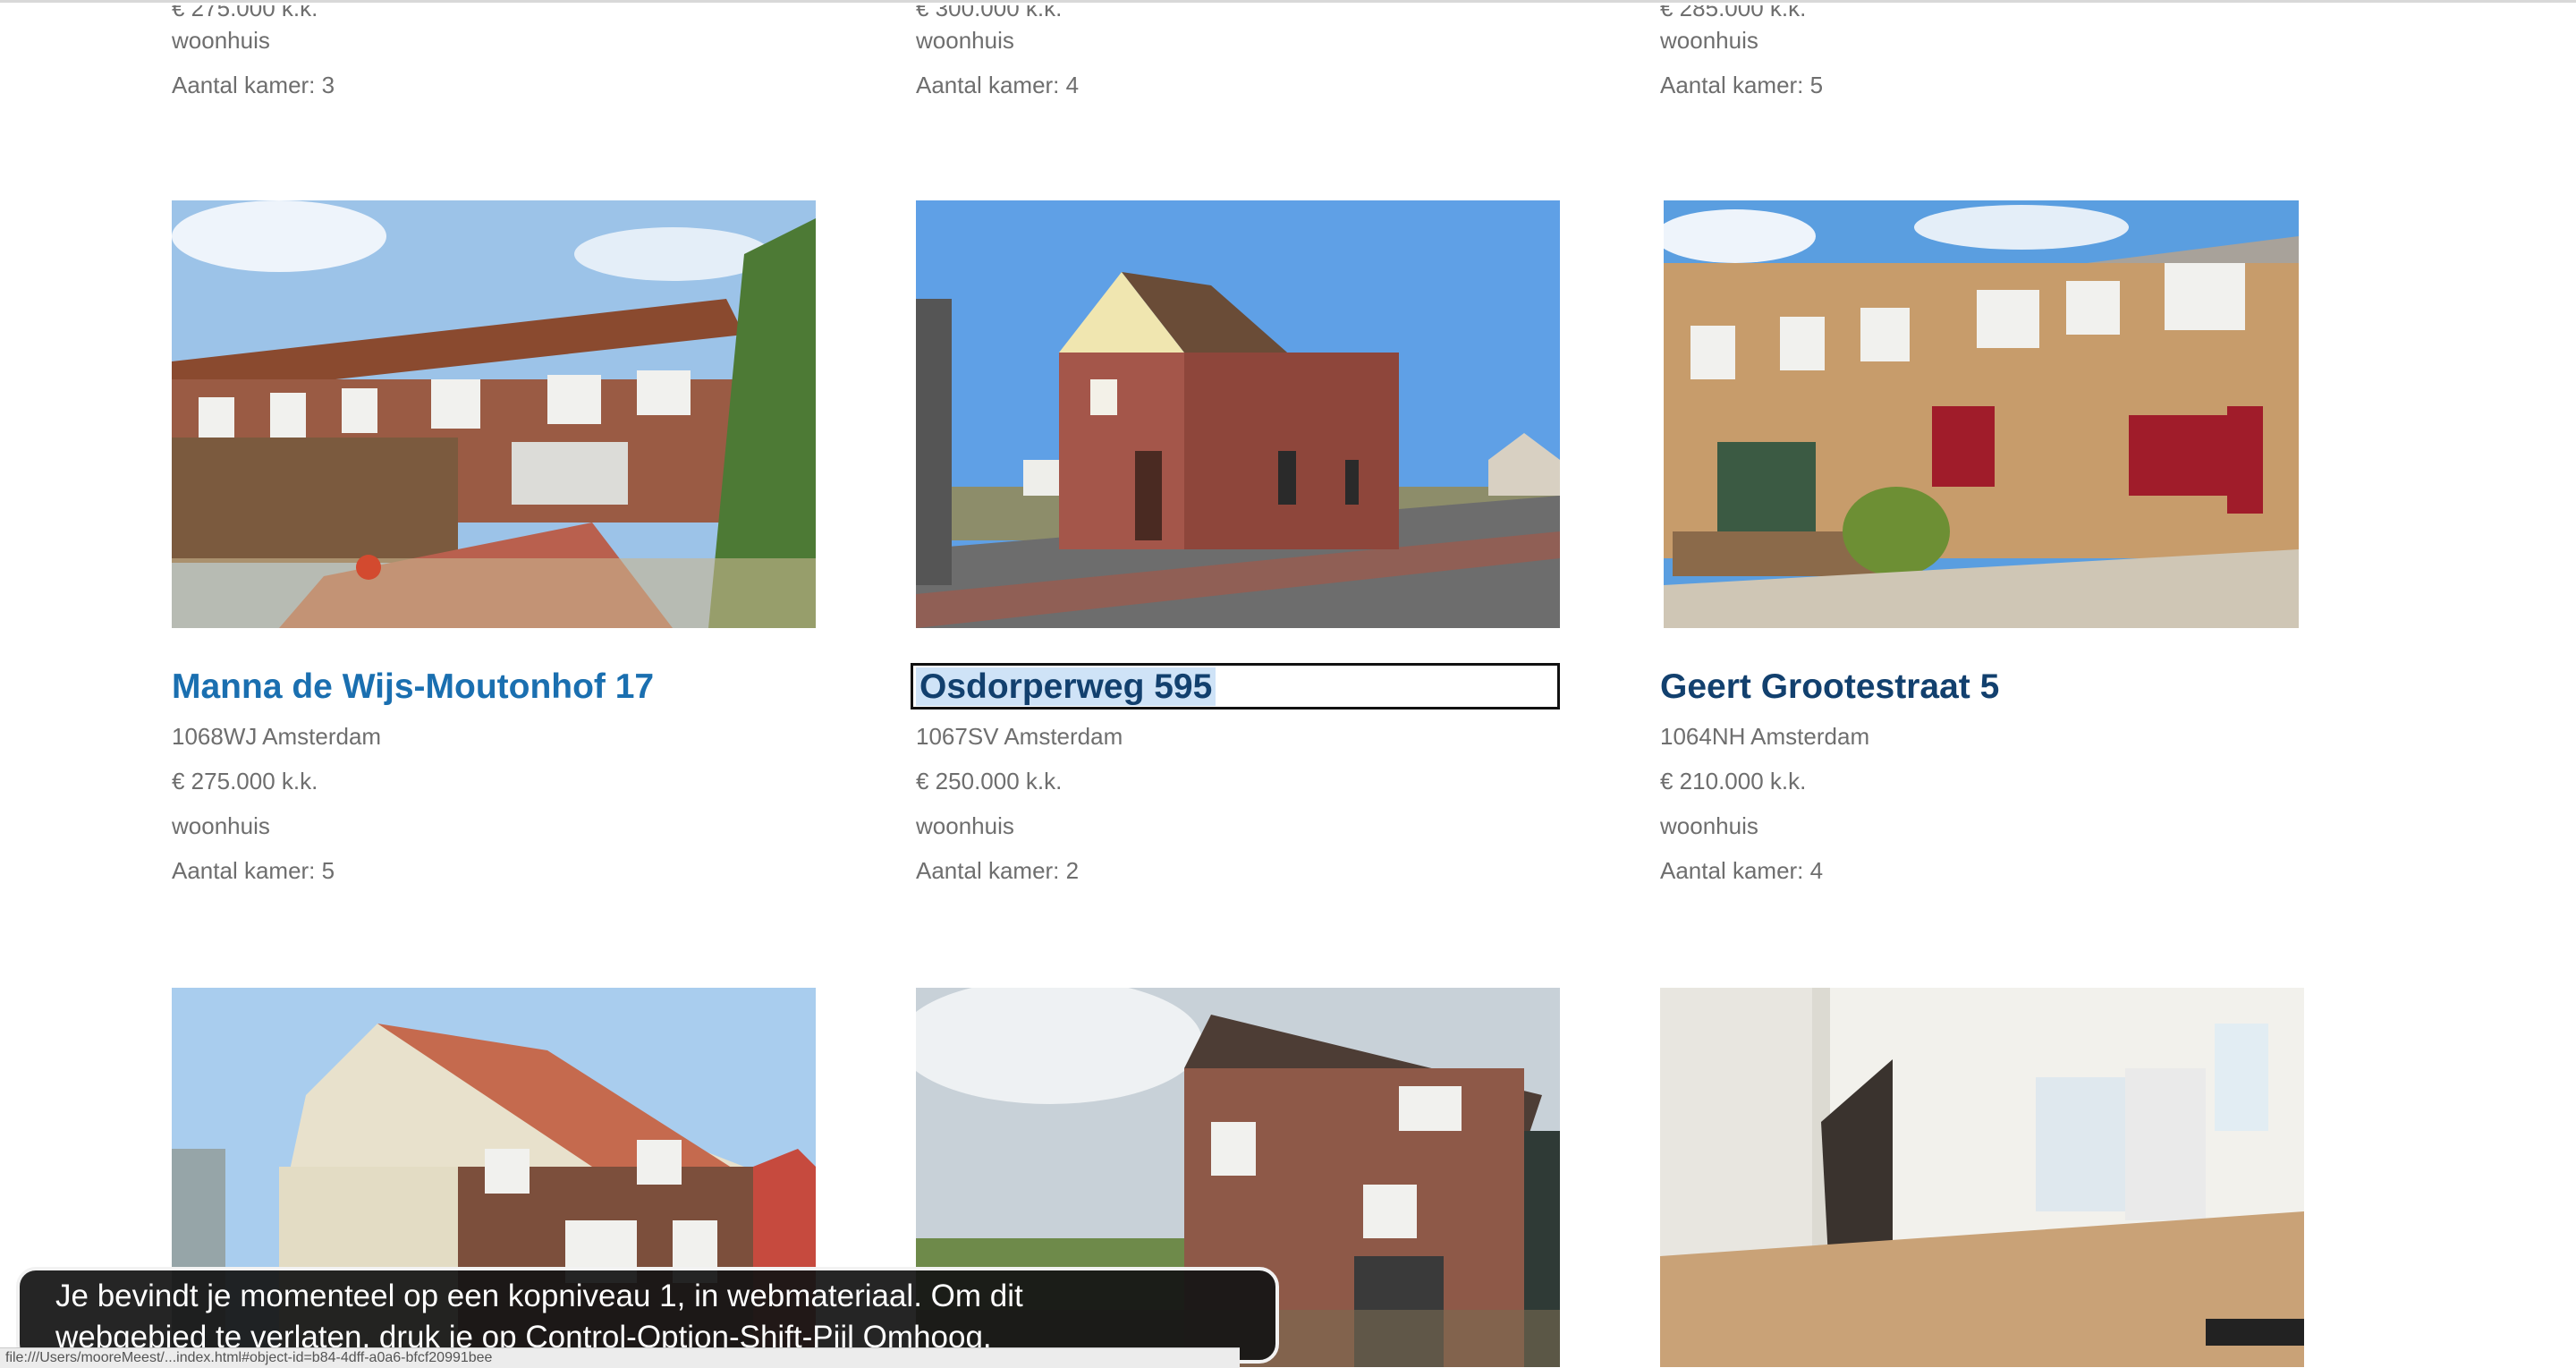 This screenshot has height=1368, width=2576. I want to click on listing-price: € 300.000 k.k., so click(989, 10).